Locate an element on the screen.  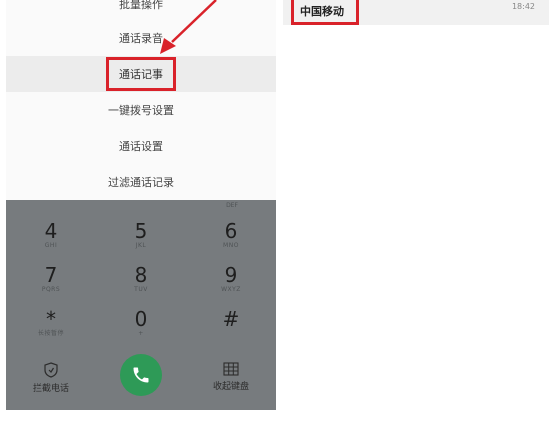
highlight-box: 通话记事 is located at coordinates (141, 74).